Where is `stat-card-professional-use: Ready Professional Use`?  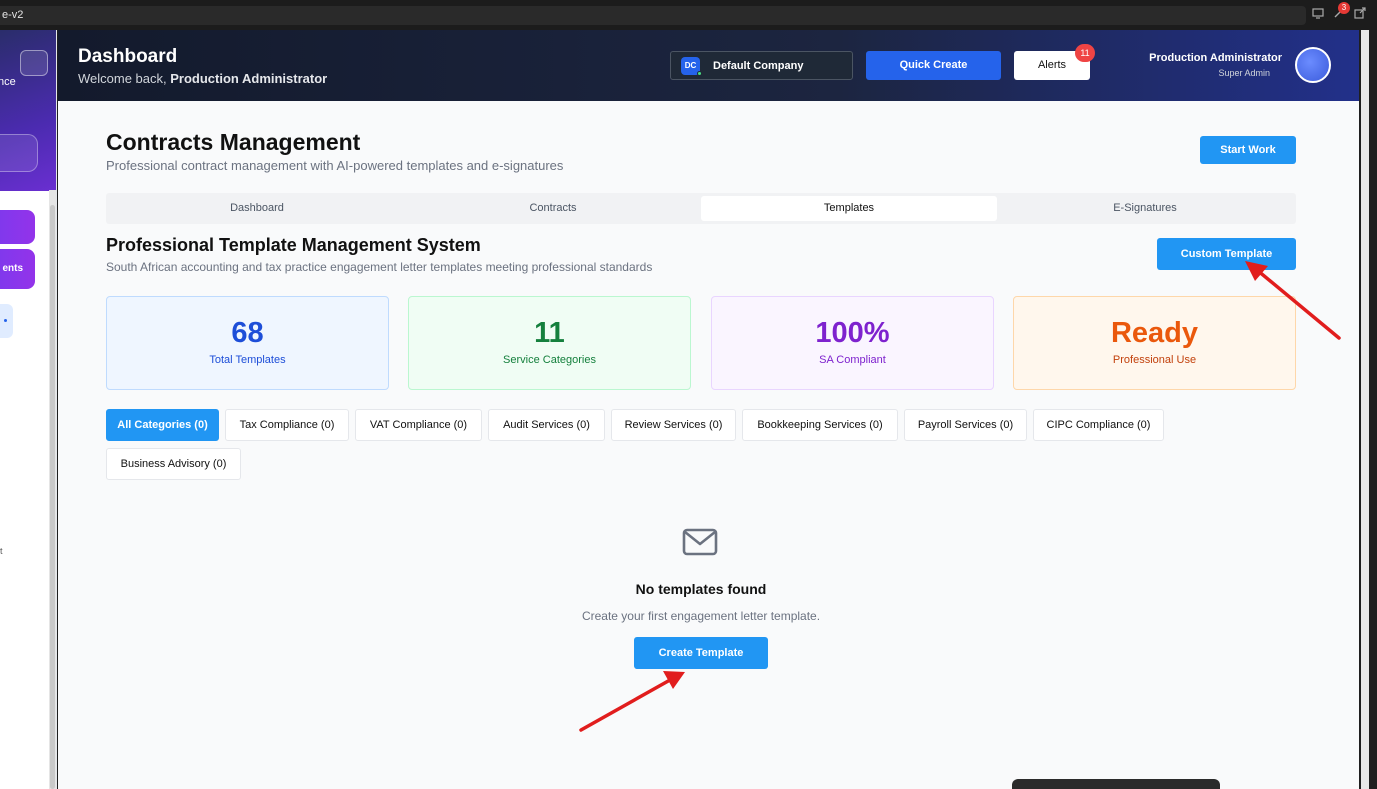 stat-card-professional-use: Ready Professional Use is located at coordinates (1154, 343).